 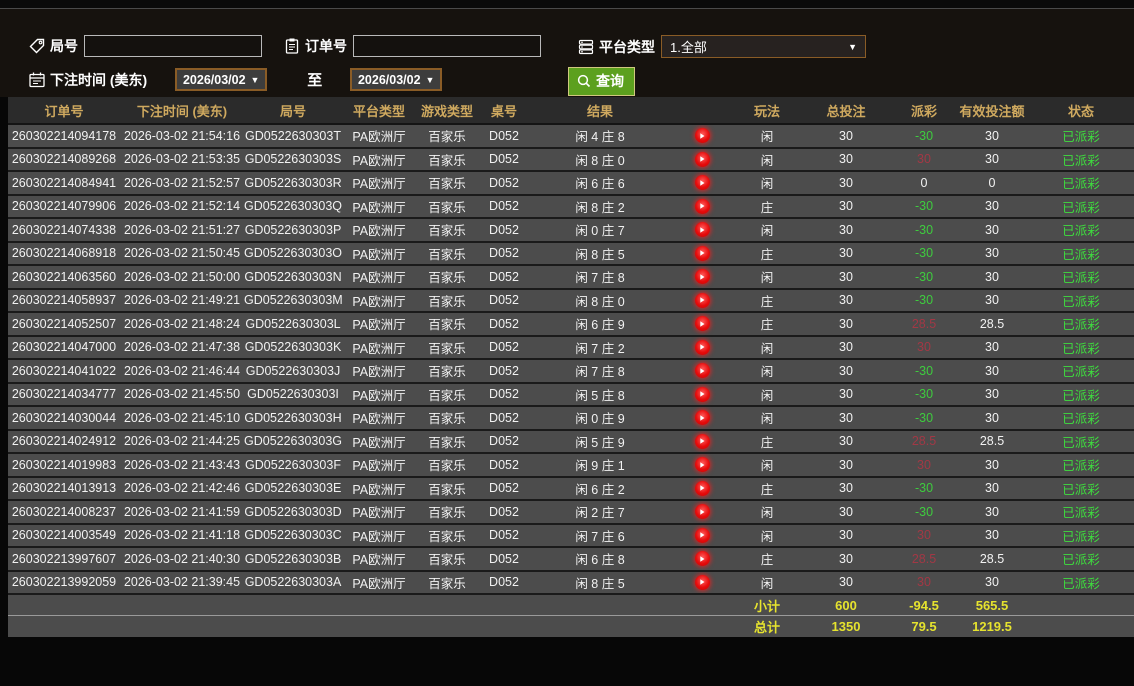 What do you see at coordinates (600, 441) in the screenshot?
I see `result-cell: 闲 5 庄 9` at bounding box center [600, 441].